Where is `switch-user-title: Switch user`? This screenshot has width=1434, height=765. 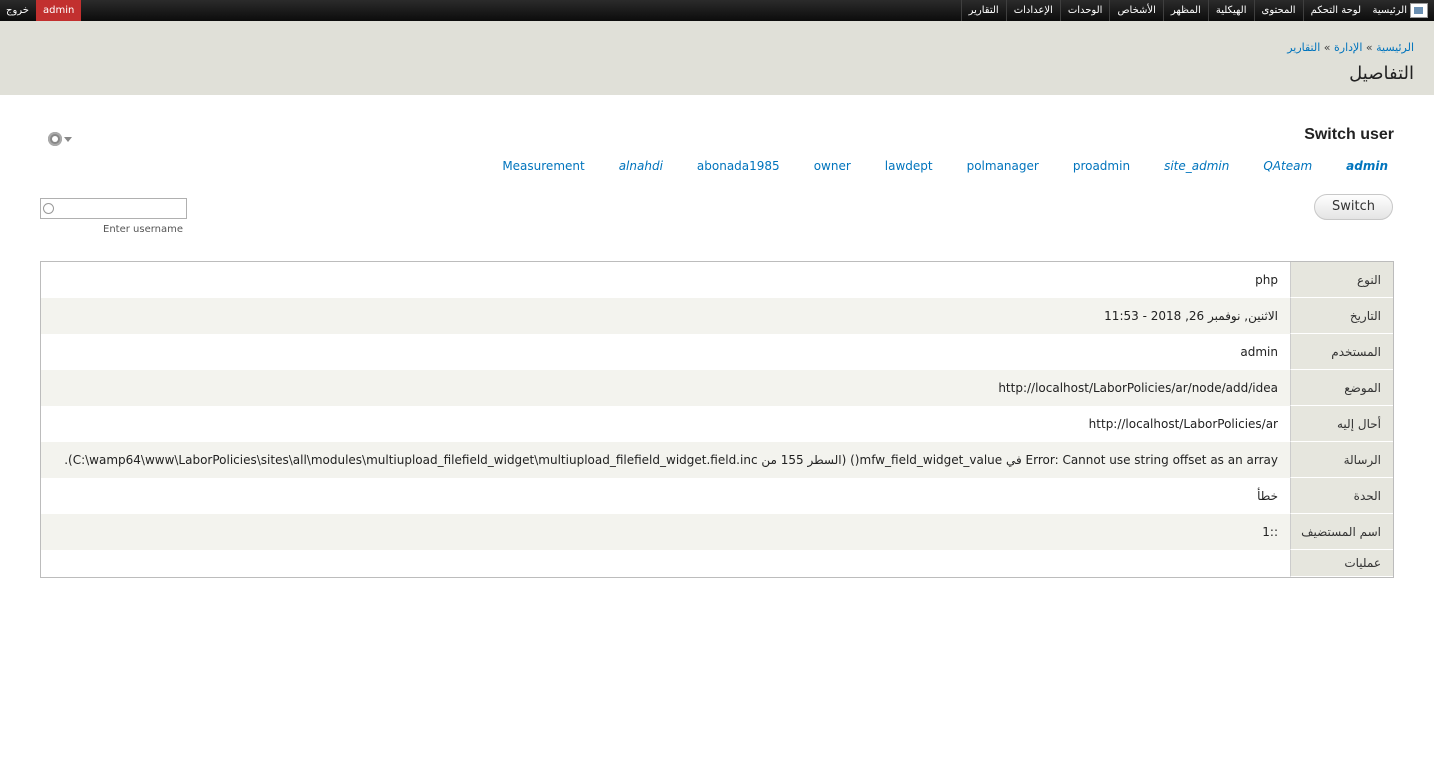
switch-user-title: Switch user is located at coordinates (1349, 134).